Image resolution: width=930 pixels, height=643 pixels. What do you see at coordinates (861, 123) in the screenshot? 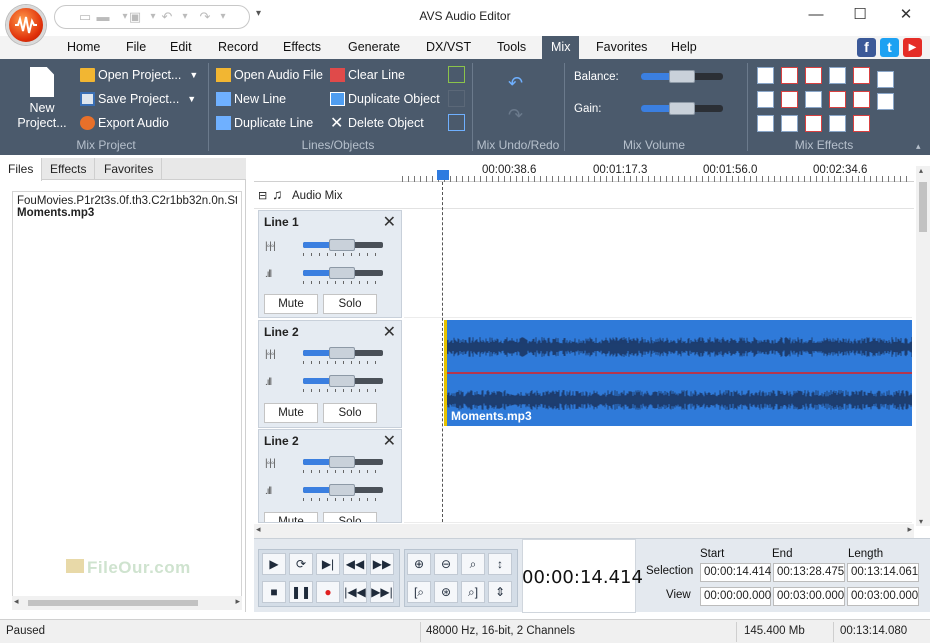
I see `fx-pitch-icon` at bounding box center [861, 123].